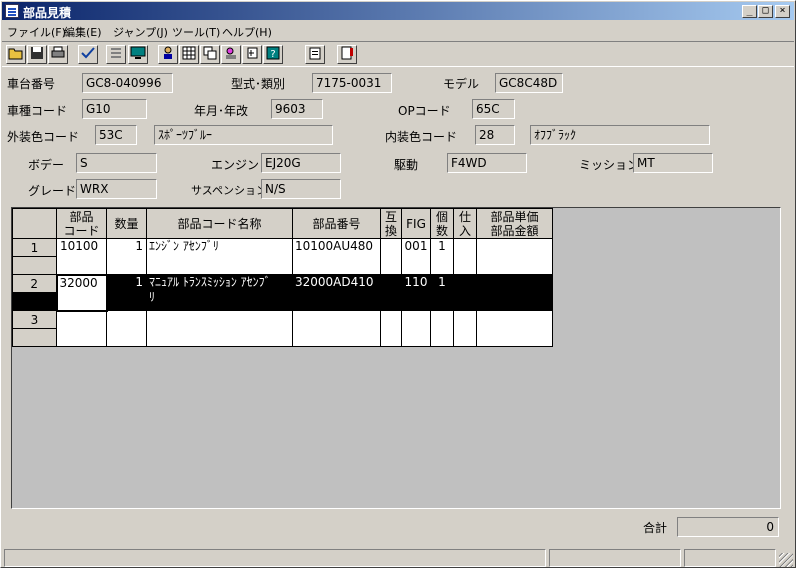 The height and width of the screenshot is (568, 796). I want to click on col-part-code: 部品 コード, so click(81, 223).